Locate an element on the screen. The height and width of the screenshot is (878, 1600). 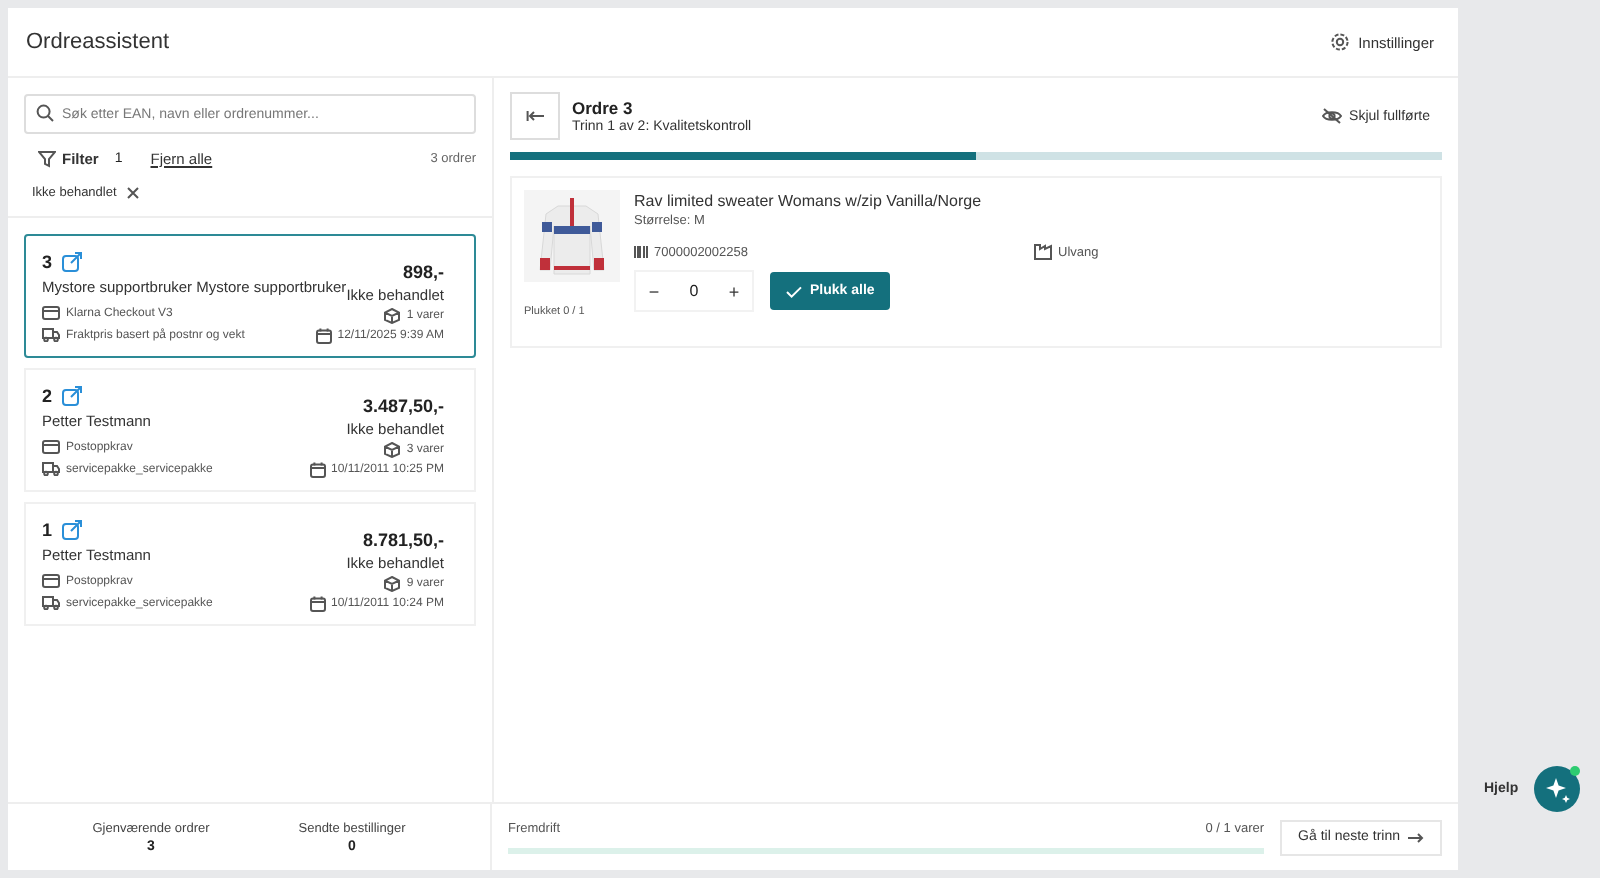
remove-filter-button is located at coordinates (133, 193).